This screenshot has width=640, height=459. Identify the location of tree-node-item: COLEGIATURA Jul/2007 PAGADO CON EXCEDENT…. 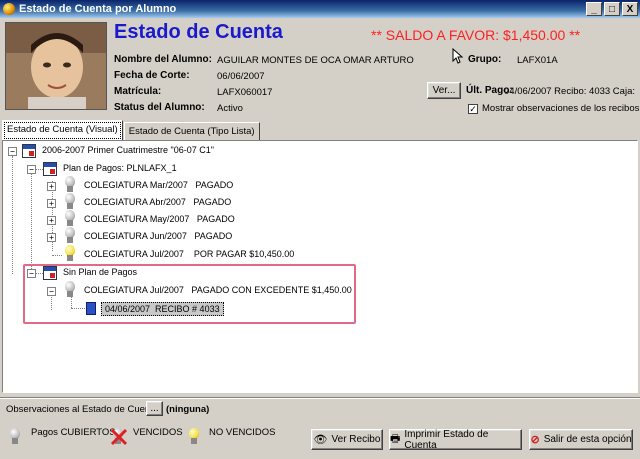
(218, 290).